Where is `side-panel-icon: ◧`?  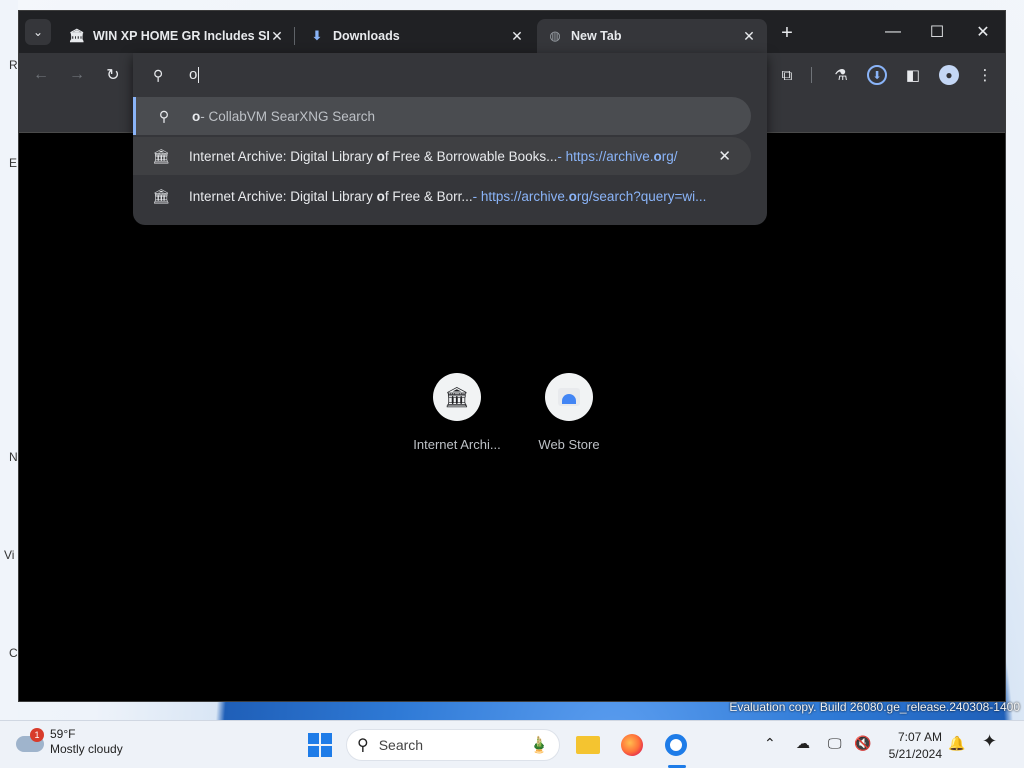 side-panel-icon: ◧ is located at coordinates (913, 75).